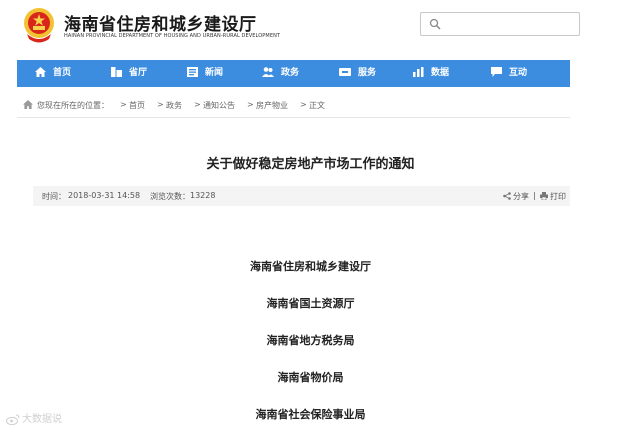  What do you see at coordinates (507, 196) in the screenshot?
I see `share-icon` at bounding box center [507, 196].